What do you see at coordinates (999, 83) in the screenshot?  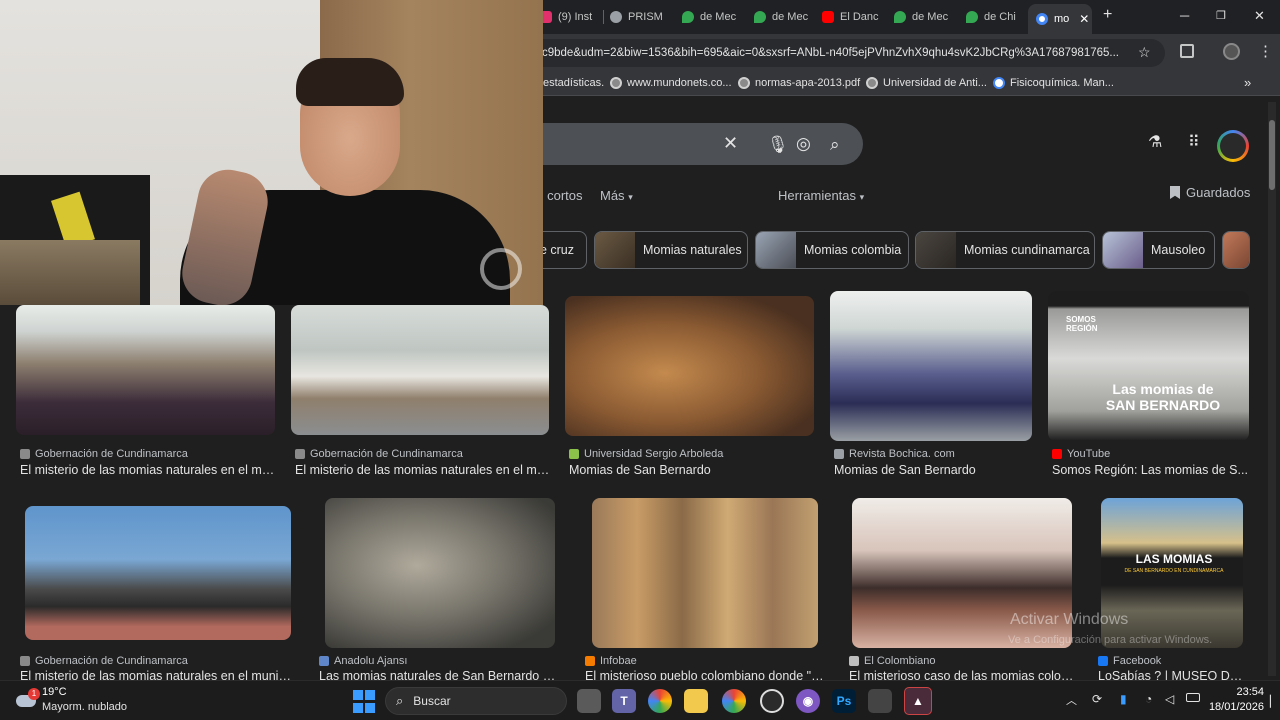 I see `google-icon` at bounding box center [999, 83].